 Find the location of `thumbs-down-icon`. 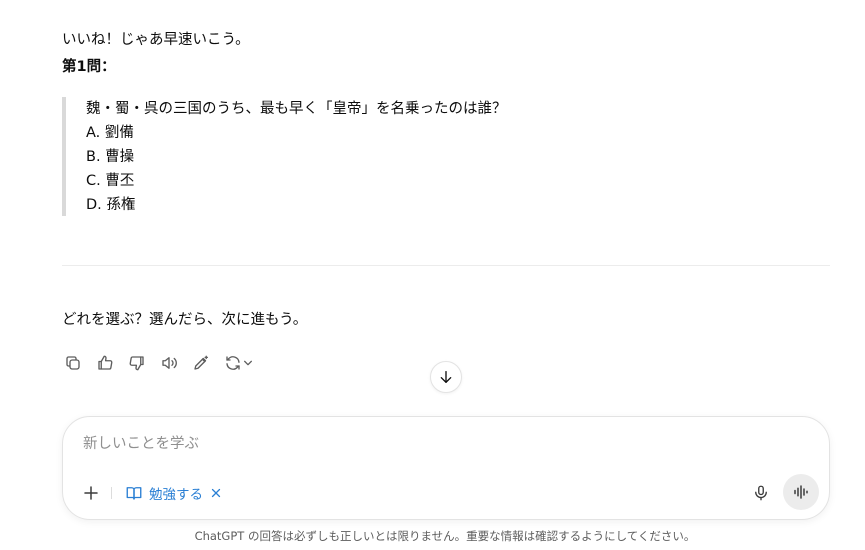

thumbs-down-icon is located at coordinates (136, 363).